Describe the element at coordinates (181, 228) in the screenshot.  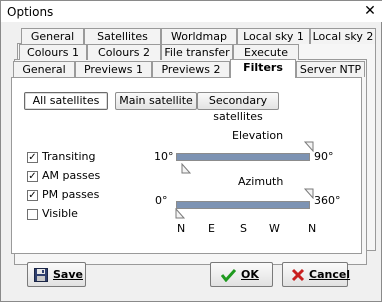
I see `direction-label-n: N` at that location.